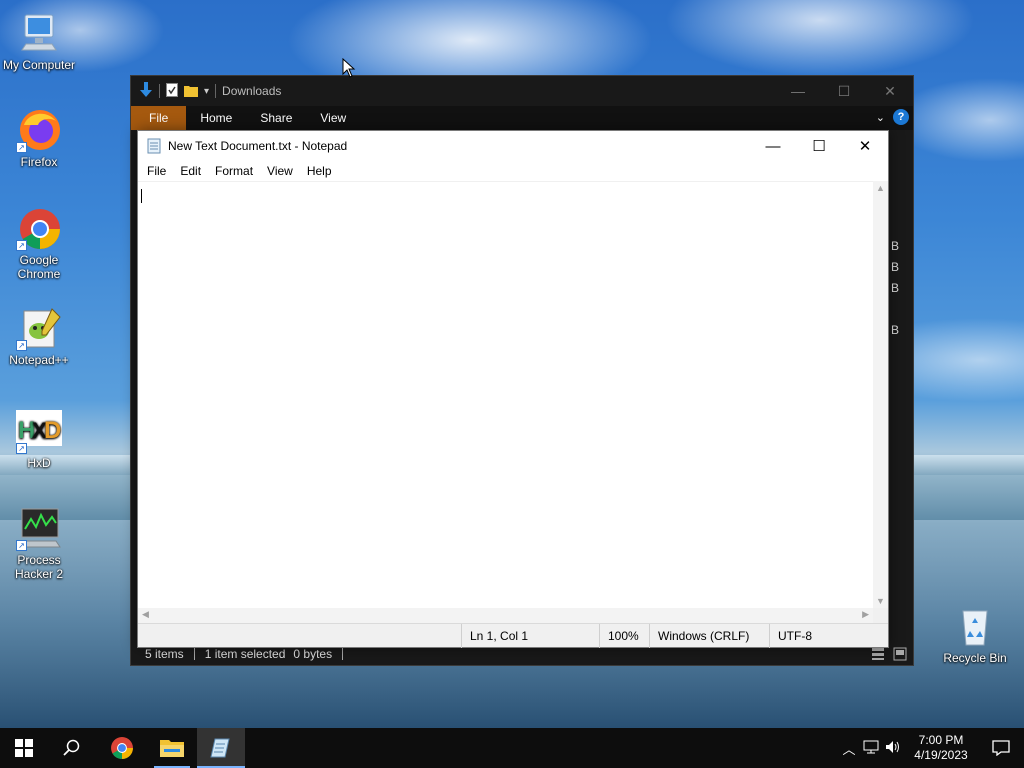 The height and width of the screenshot is (768, 1024). I want to click on scroll-up-icon: ▲, so click(880, 188).